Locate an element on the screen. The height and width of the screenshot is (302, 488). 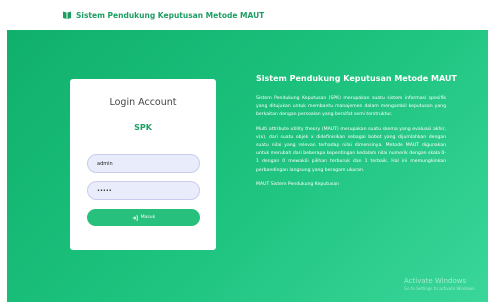
brand: Sistem Pendukung Keputusan Metode MAUT is located at coordinates (163, 15).